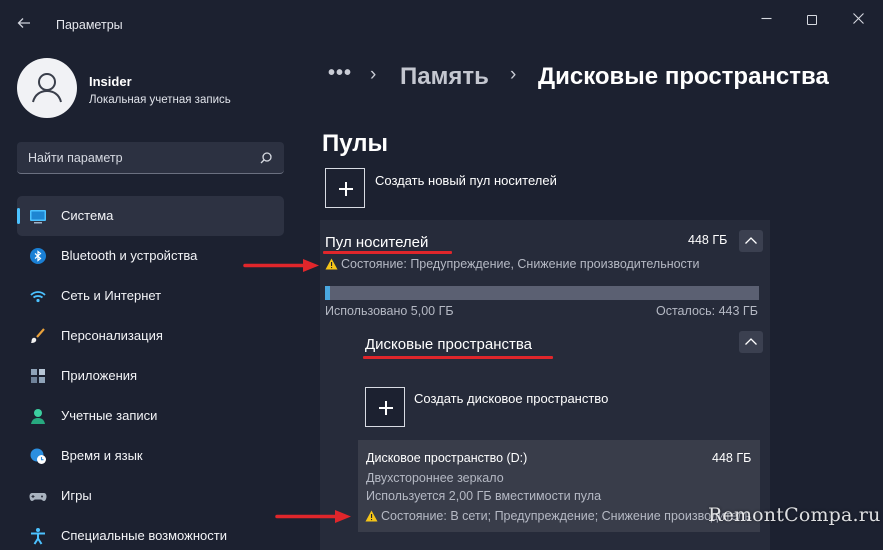  Describe the element at coordinates (707, 311) in the screenshot. I see `pool-free-label: Осталось: 443 ГБ` at that location.